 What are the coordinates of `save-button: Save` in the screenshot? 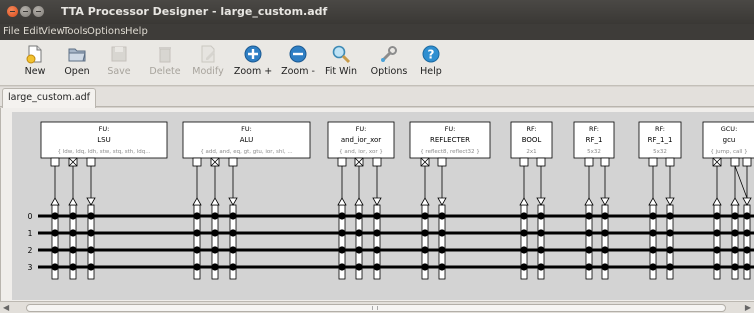 It's located at (119, 64).